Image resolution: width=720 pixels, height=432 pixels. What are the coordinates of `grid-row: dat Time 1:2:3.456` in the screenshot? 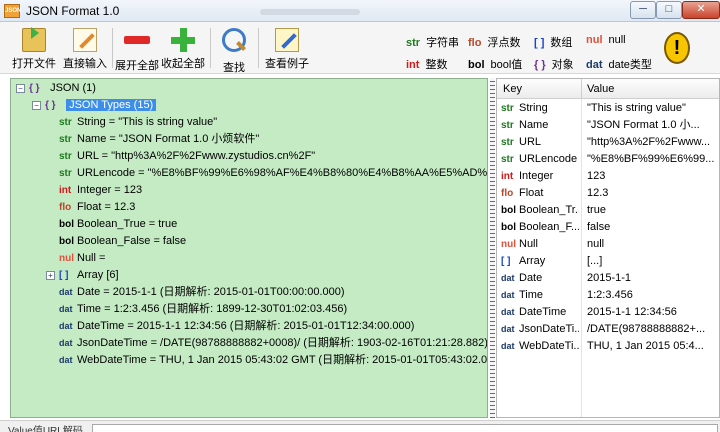 It's located at (608, 295).